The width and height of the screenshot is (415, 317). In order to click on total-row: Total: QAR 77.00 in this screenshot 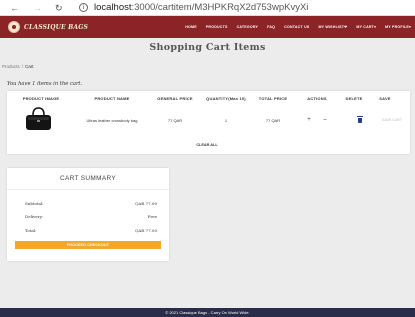, I will do `click(91, 230)`.